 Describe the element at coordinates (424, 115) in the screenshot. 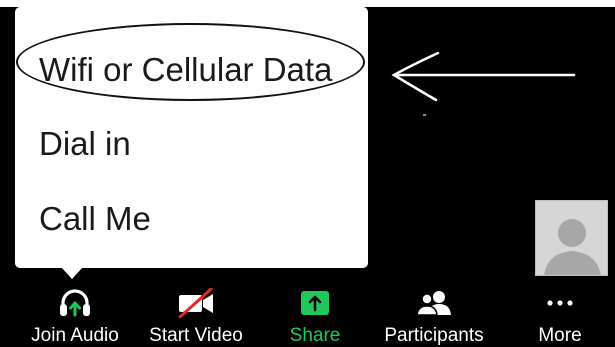

I see `screen-speck` at that location.